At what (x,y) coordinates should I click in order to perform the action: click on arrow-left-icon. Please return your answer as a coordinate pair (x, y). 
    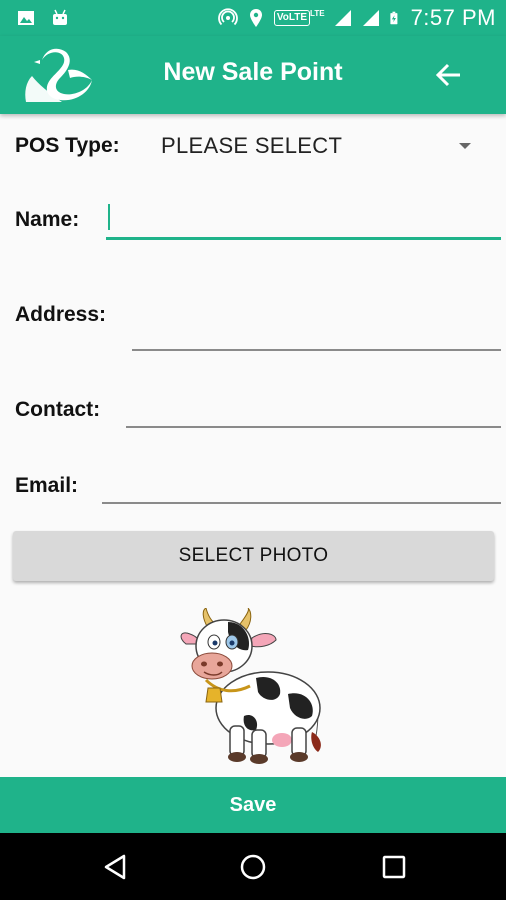
    Looking at the image, I should click on (449, 75).